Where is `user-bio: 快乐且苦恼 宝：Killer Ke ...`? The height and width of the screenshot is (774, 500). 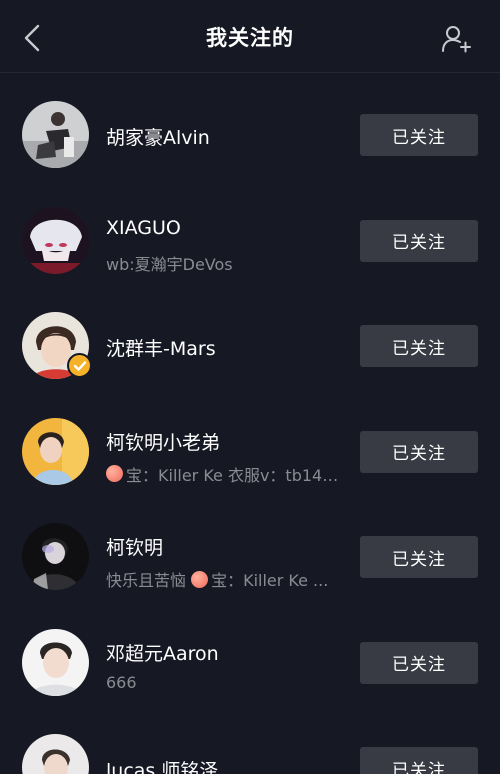 user-bio: 快乐且苦恼 宝：Killer Ke ... is located at coordinates (217, 580).